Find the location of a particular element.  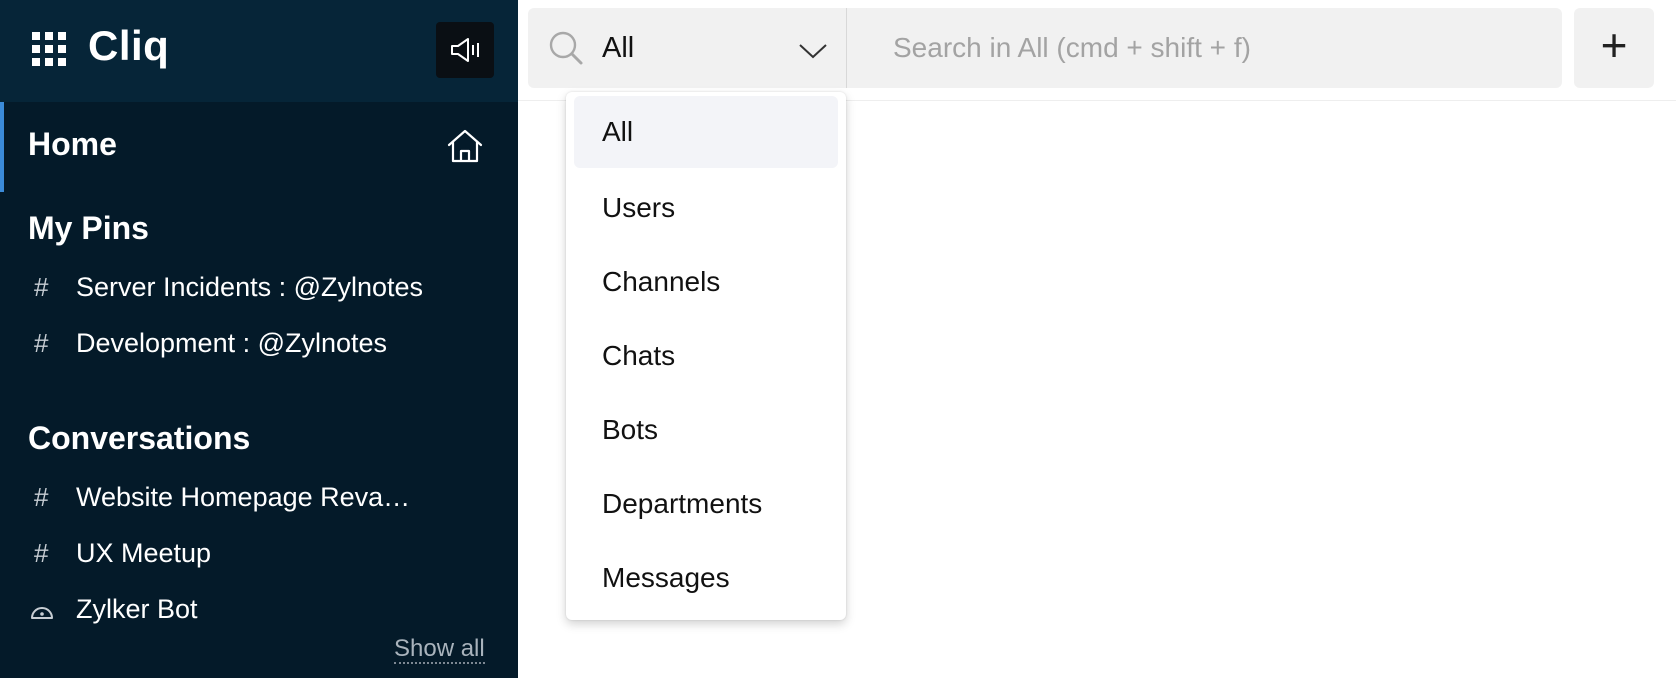

dropdown-option-users: Users is located at coordinates (706, 208).